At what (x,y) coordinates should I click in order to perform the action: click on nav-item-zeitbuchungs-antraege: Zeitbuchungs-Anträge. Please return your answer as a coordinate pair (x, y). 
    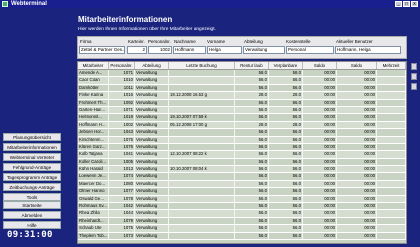
    Looking at the image, I should click on (32, 187).